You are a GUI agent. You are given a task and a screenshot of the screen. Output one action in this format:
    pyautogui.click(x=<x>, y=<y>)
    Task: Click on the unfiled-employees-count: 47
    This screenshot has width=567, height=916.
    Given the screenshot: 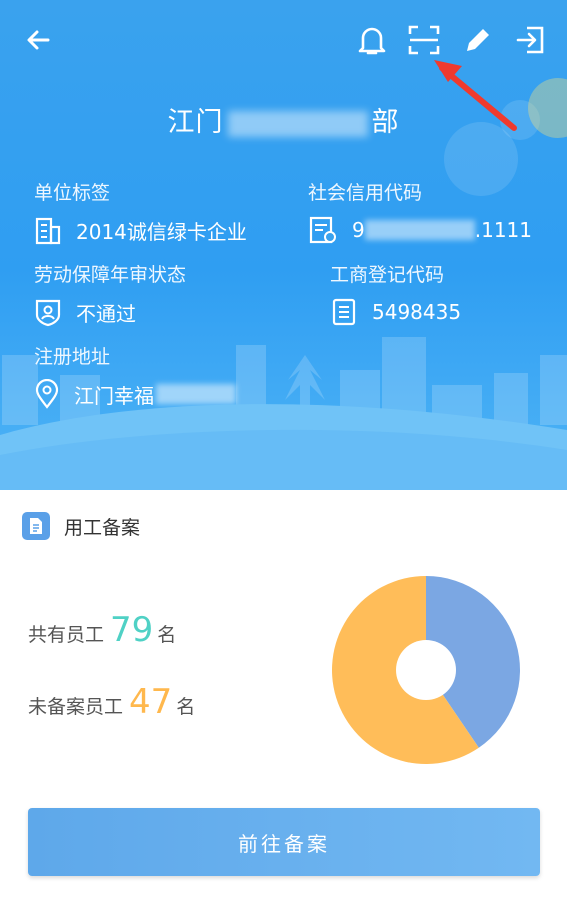 What is the action you would take?
    pyautogui.click(x=151, y=702)
    